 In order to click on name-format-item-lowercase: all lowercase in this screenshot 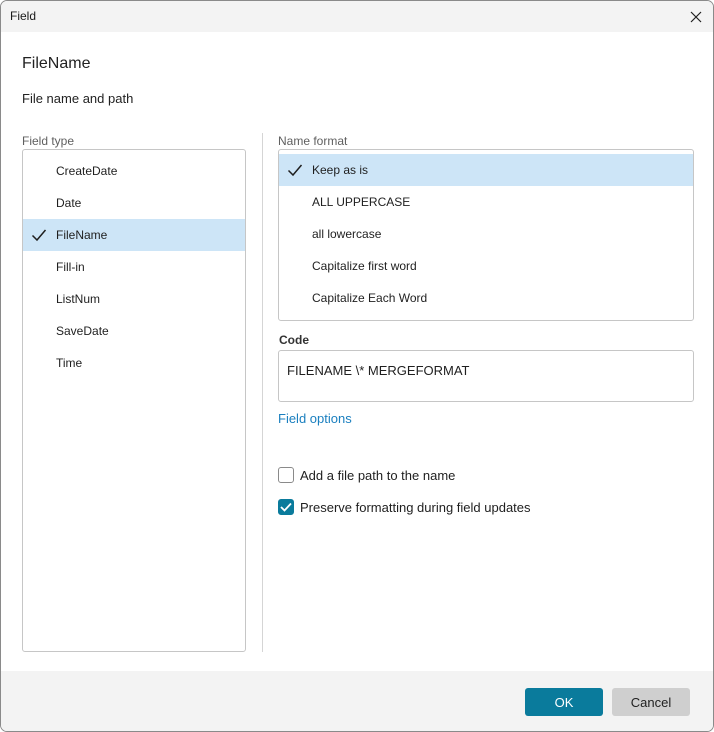, I will do `click(486, 234)`.